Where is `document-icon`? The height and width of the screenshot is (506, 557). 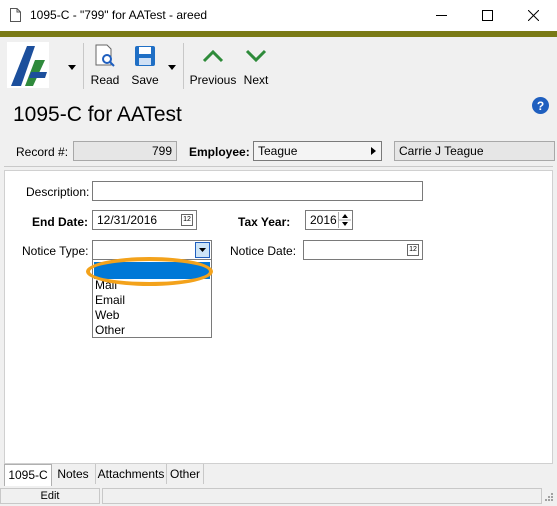
document-icon is located at coordinates (15, 15).